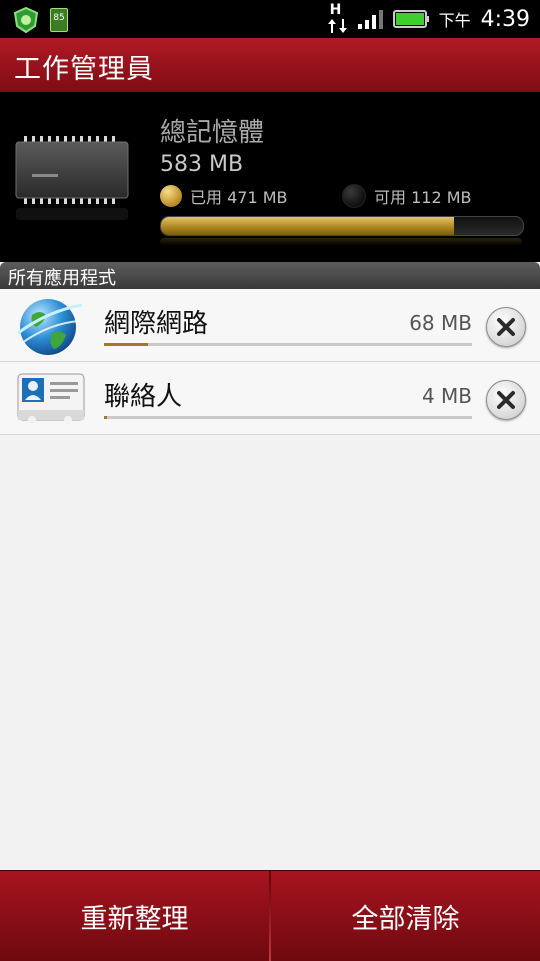 The height and width of the screenshot is (961, 540). I want to click on status-bar: 85 H 下午 4:39, so click(270, 19).